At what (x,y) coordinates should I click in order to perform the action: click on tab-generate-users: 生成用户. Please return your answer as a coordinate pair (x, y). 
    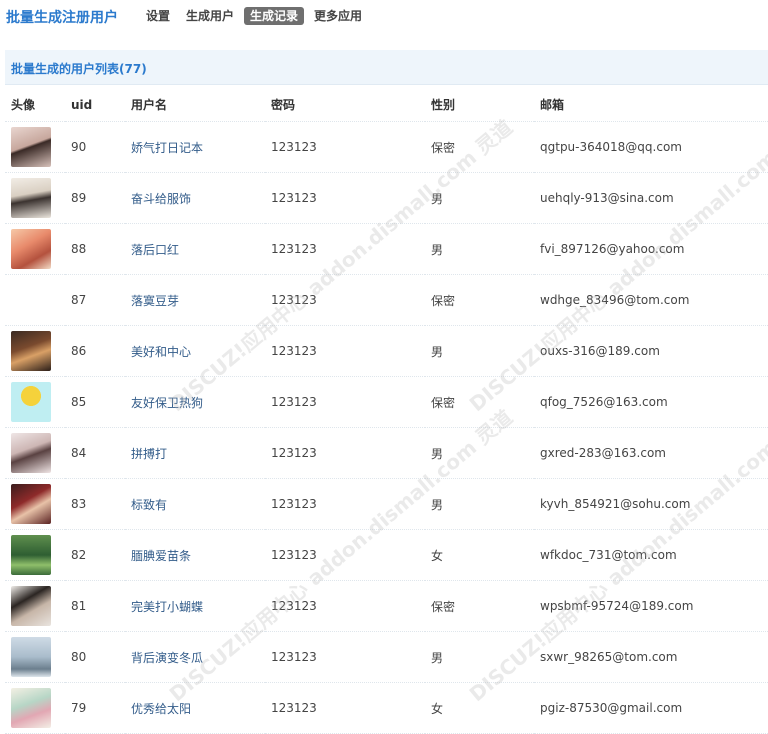
    Looking at the image, I should click on (210, 16).